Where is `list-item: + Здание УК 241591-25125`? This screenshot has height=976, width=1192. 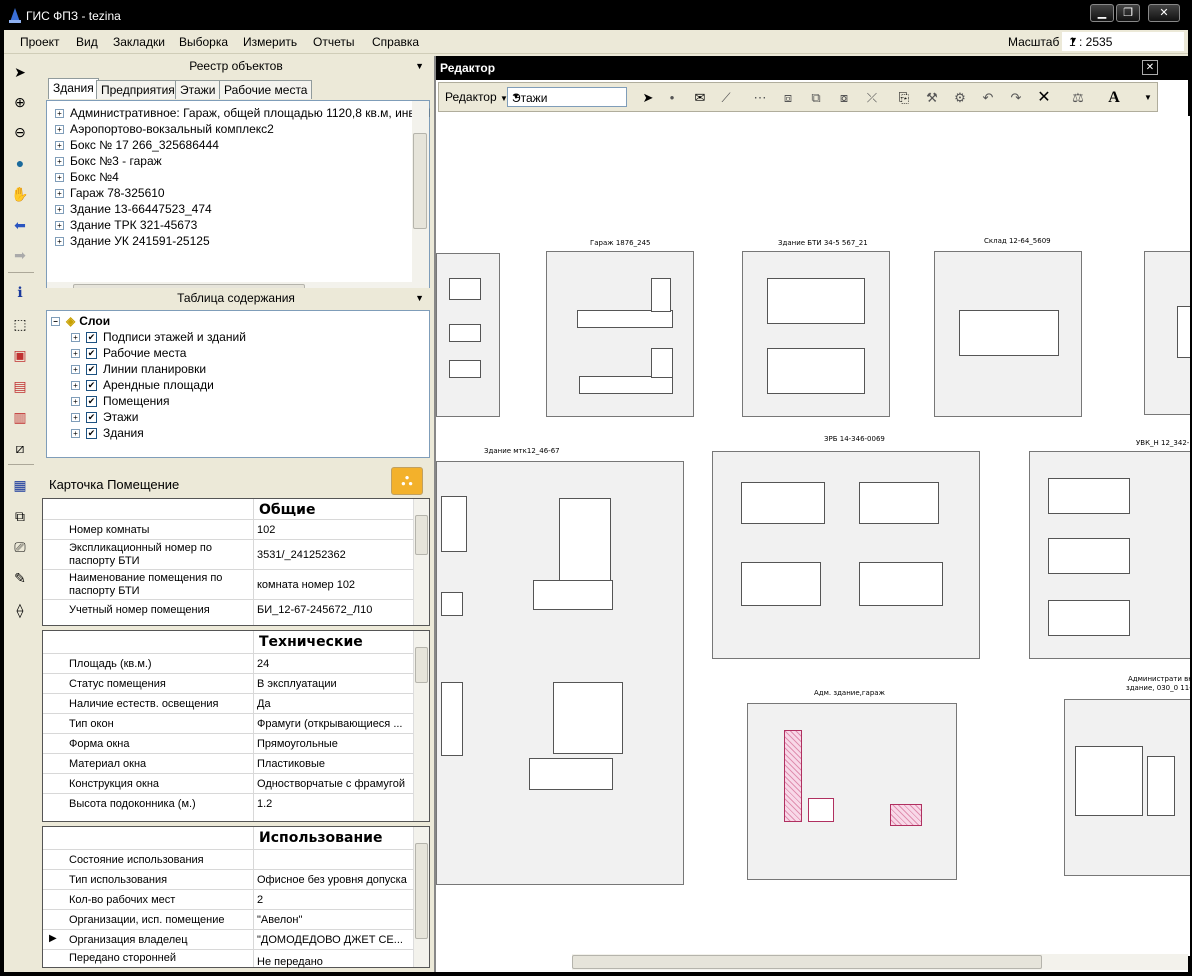
list-item: + Здание УК 241591-25125 is located at coordinates (132, 241).